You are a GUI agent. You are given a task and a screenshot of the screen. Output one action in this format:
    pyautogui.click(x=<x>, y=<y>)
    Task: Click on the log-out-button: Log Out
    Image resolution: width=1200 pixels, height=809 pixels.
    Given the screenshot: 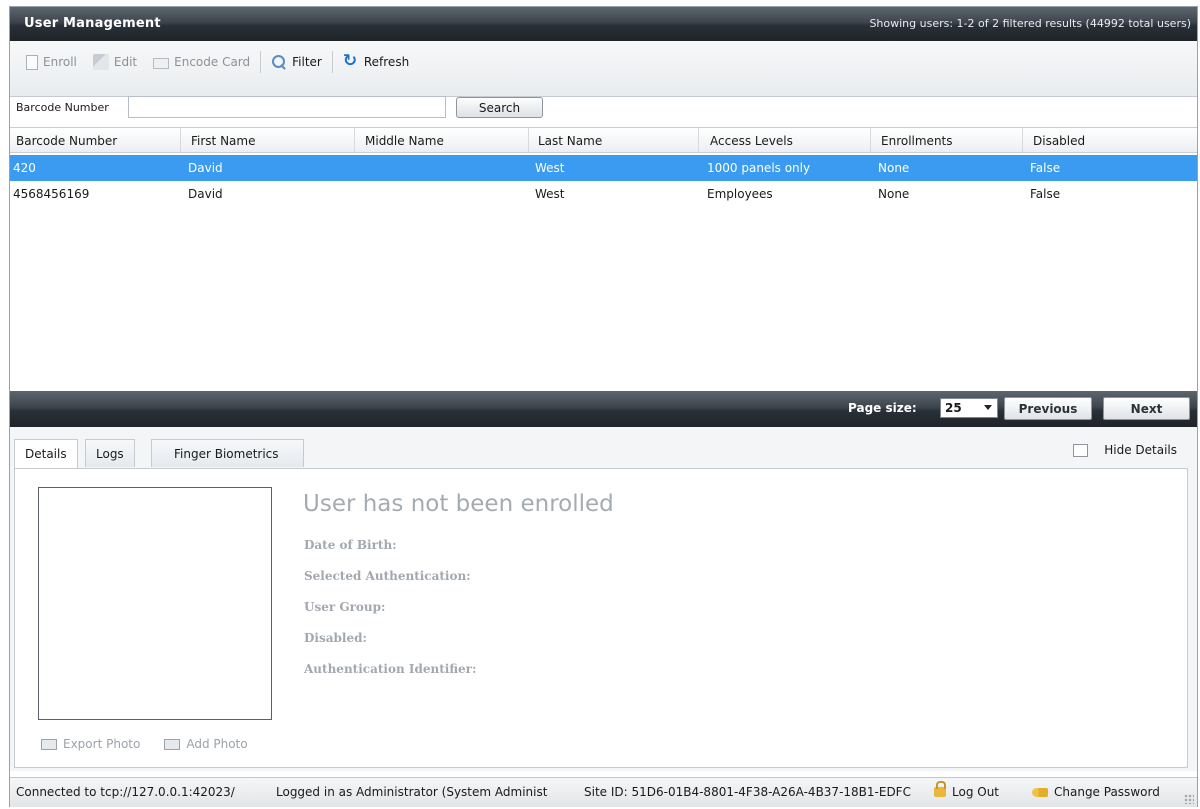 What is the action you would take?
    pyautogui.click(x=967, y=790)
    